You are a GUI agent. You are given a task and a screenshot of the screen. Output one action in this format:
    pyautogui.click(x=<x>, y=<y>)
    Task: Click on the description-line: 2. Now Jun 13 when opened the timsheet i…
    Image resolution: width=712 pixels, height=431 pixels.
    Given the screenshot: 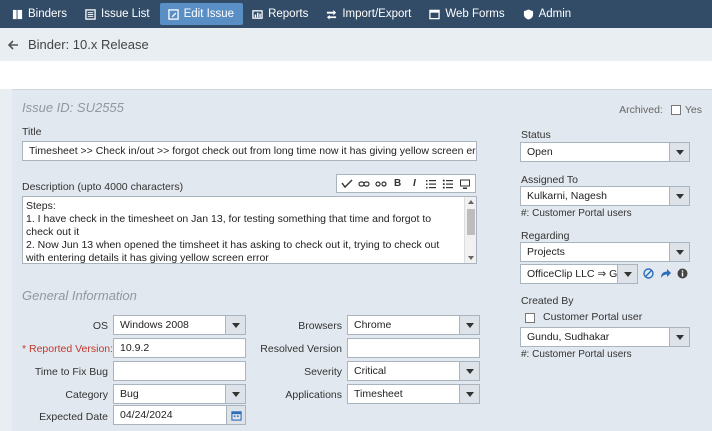 What is the action you would take?
    pyautogui.click(x=233, y=251)
    